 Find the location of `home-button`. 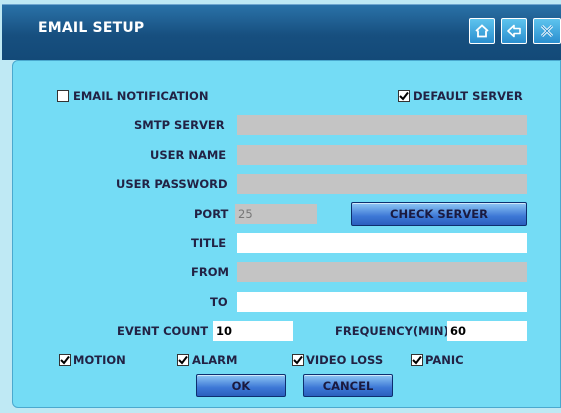

home-button is located at coordinates (482, 31).